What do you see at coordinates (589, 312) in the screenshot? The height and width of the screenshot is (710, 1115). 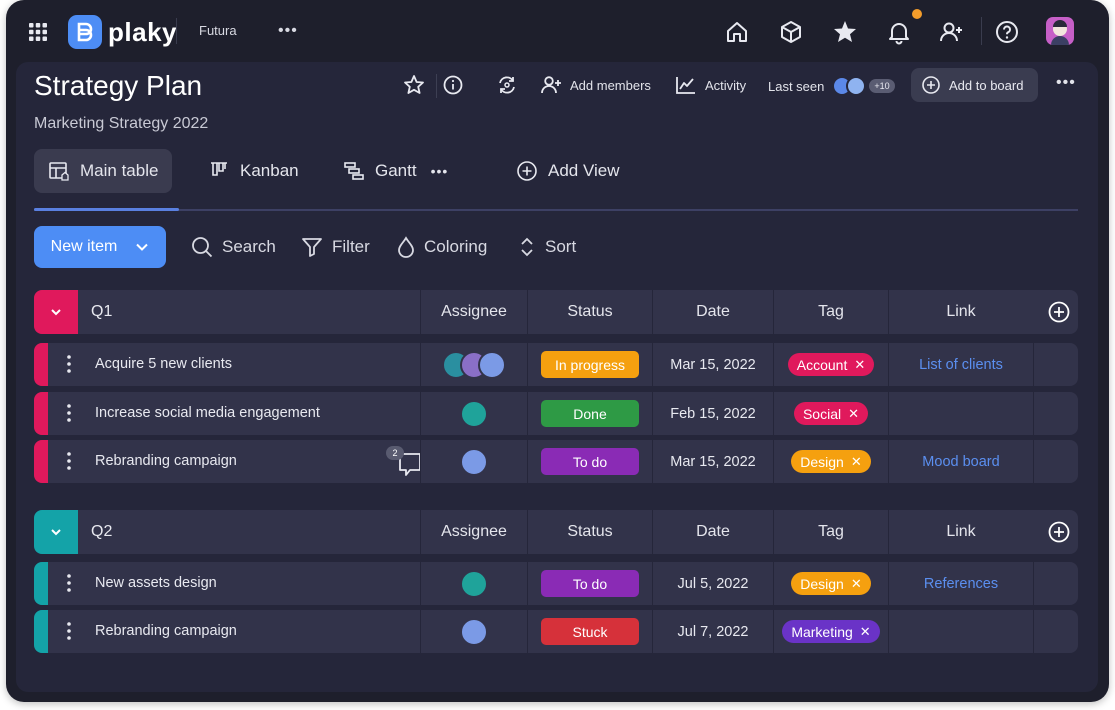 I see `column-header-status: Status` at bounding box center [589, 312].